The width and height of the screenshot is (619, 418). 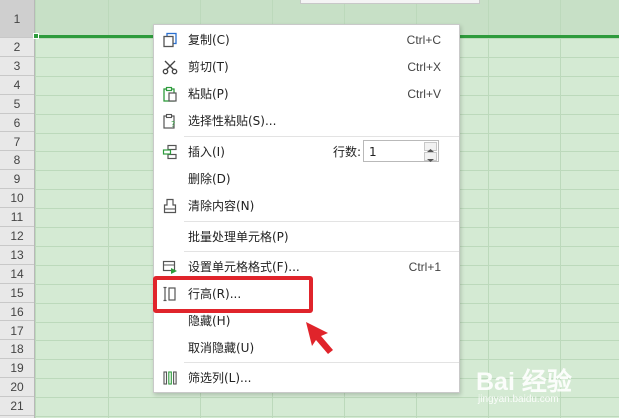 I want to click on eraser-icon, so click(x=170, y=206).